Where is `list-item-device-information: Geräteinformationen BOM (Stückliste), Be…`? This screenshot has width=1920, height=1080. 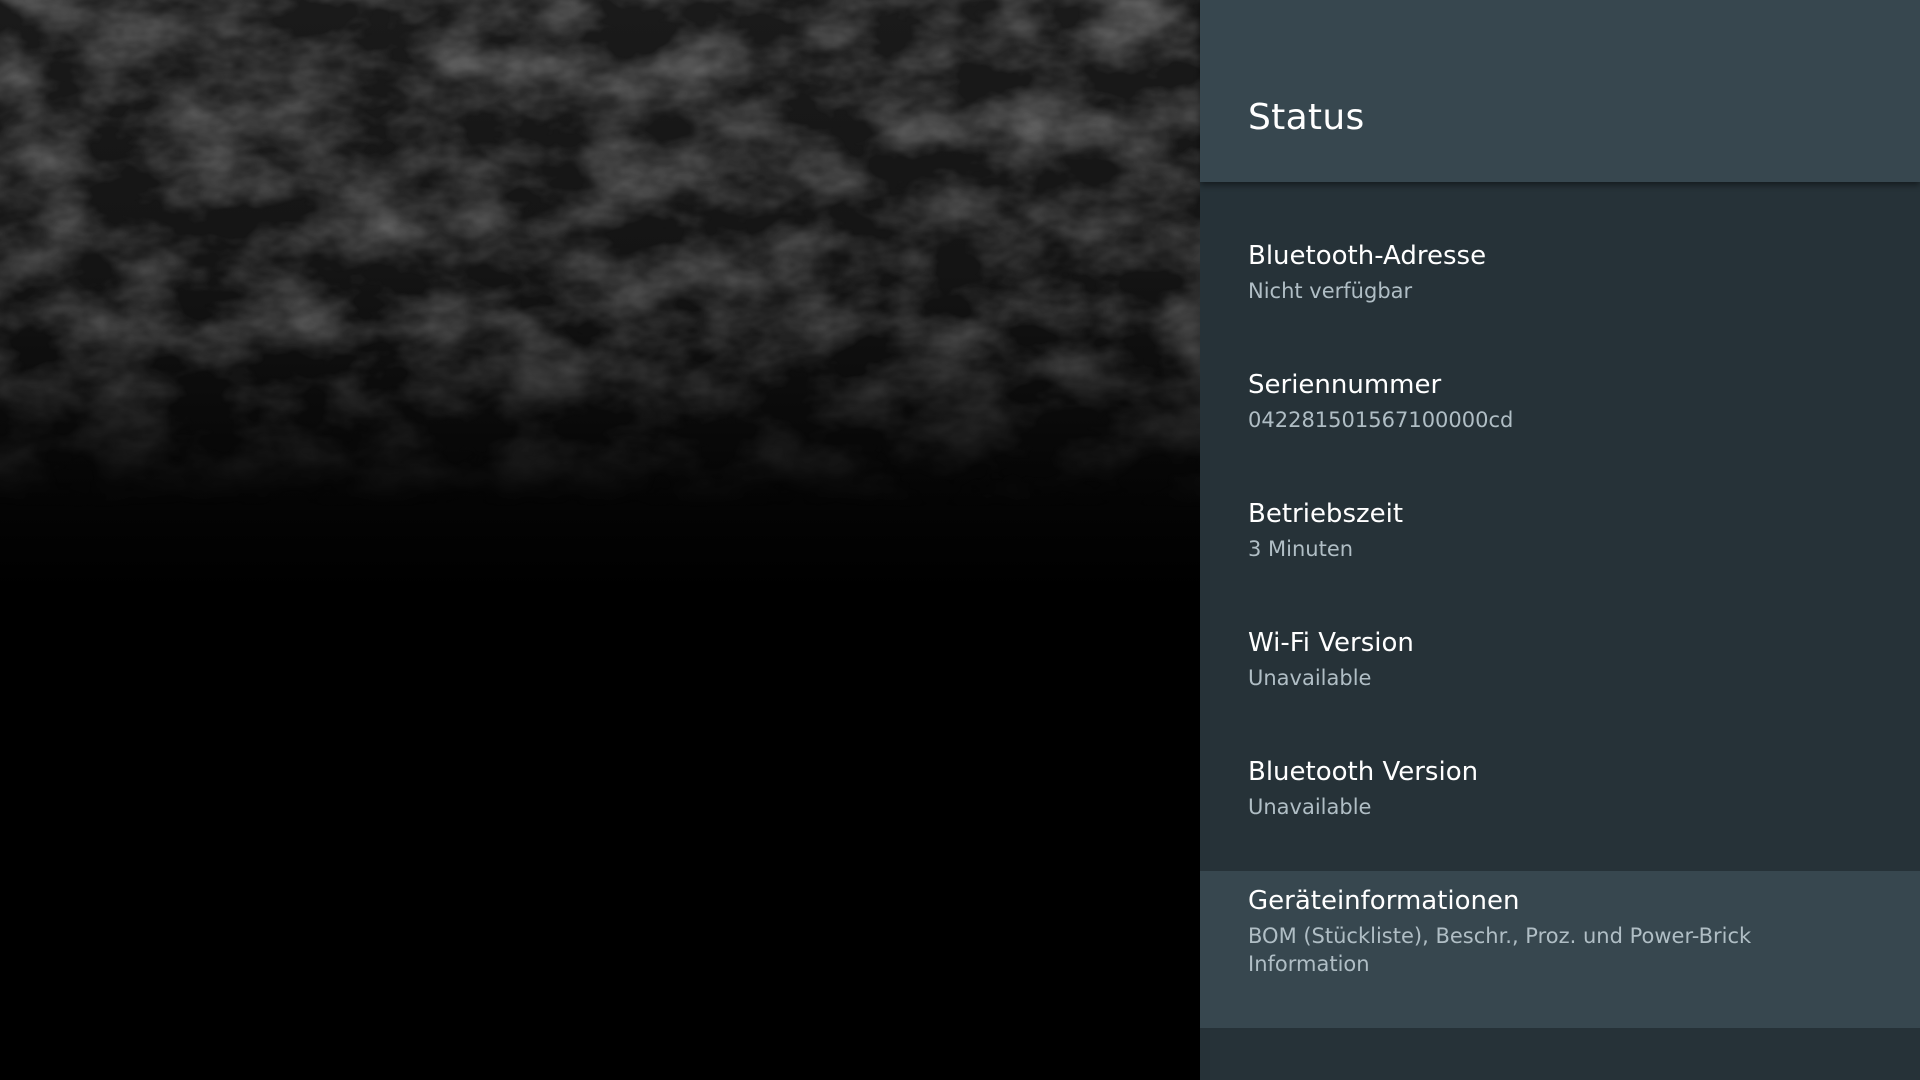
list-item-device-information: Geräteinformationen BOM (Stückliste), Be… is located at coordinates (1560, 949).